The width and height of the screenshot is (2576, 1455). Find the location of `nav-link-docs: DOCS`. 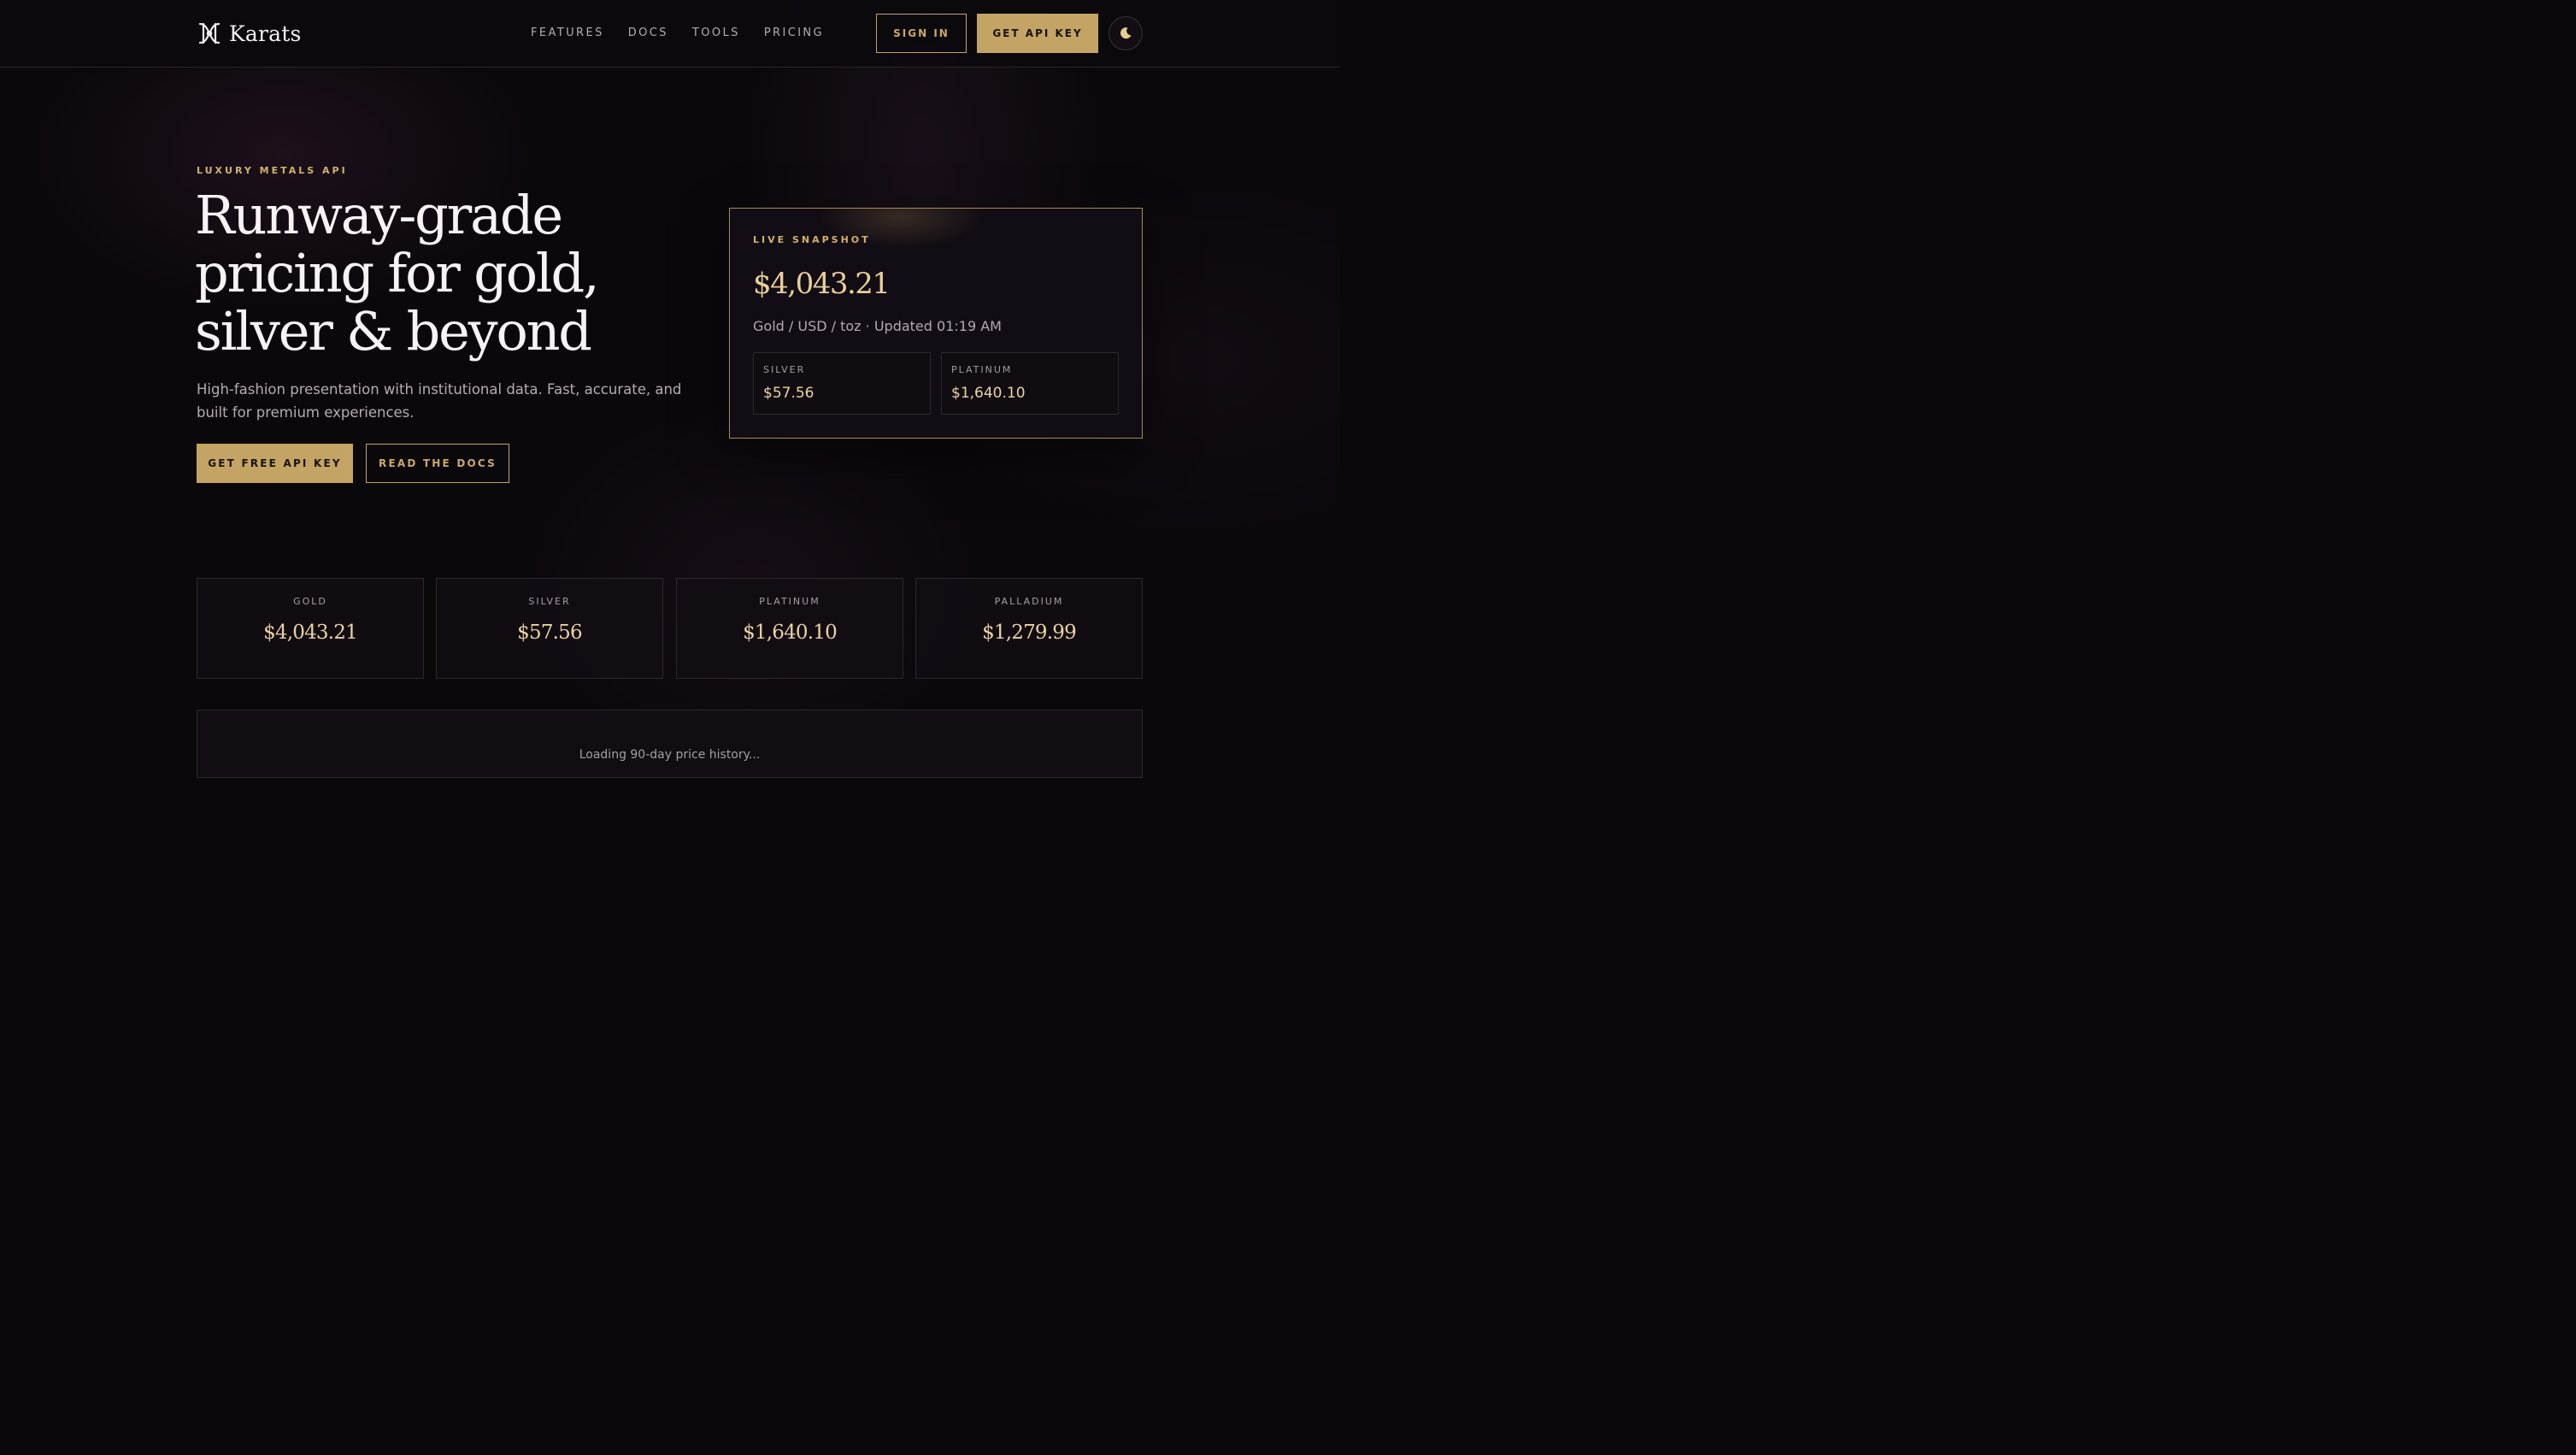

nav-link-docs: DOCS is located at coordinates (648, 33).